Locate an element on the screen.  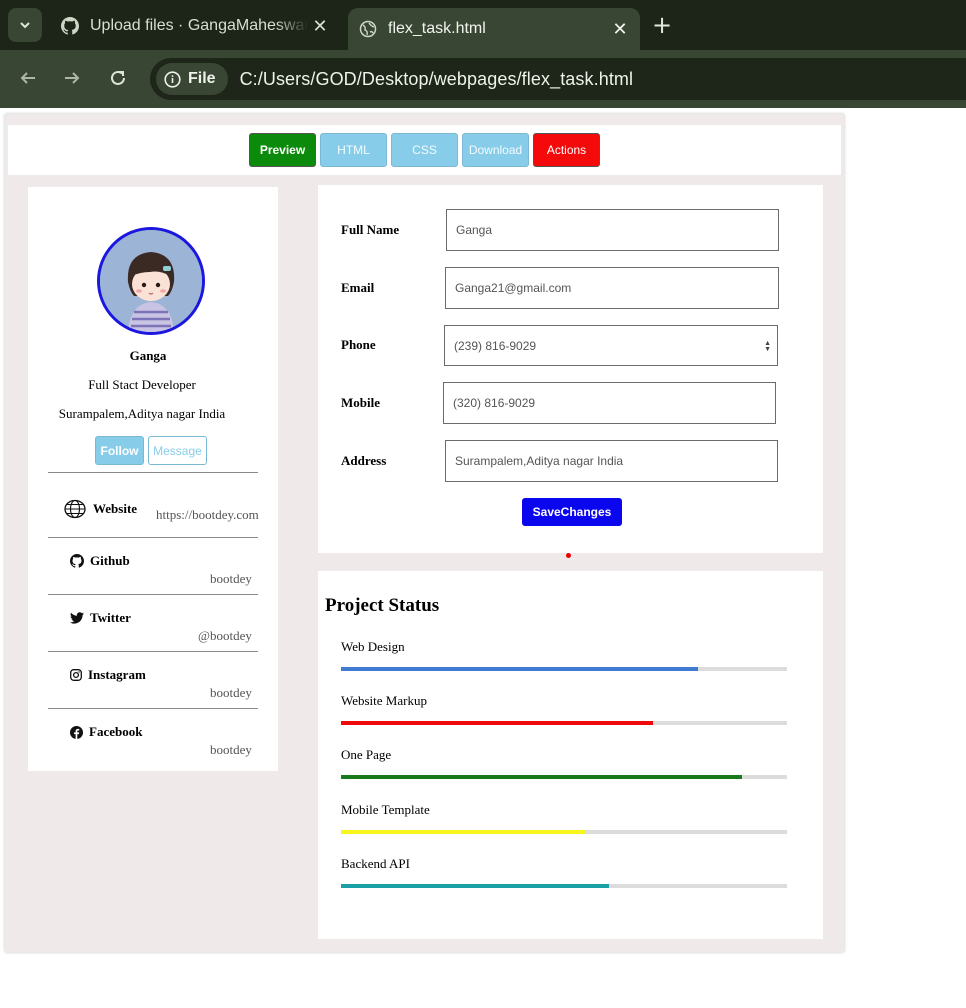
preview-button: Preview is located at coordinates (282, 150).